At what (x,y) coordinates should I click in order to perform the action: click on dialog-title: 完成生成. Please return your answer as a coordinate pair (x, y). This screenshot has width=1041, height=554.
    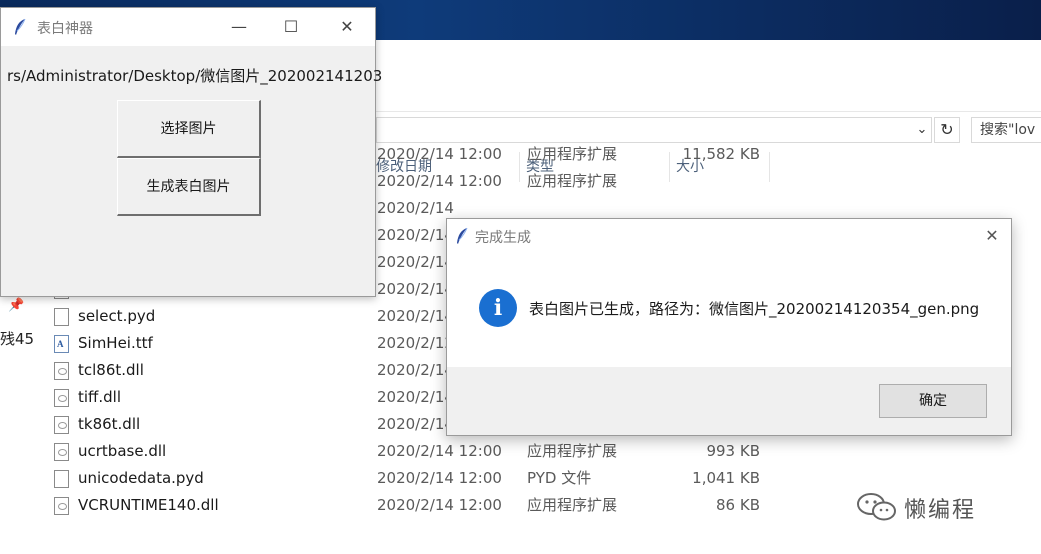
    Looking at the image, I should click on (503, 238).